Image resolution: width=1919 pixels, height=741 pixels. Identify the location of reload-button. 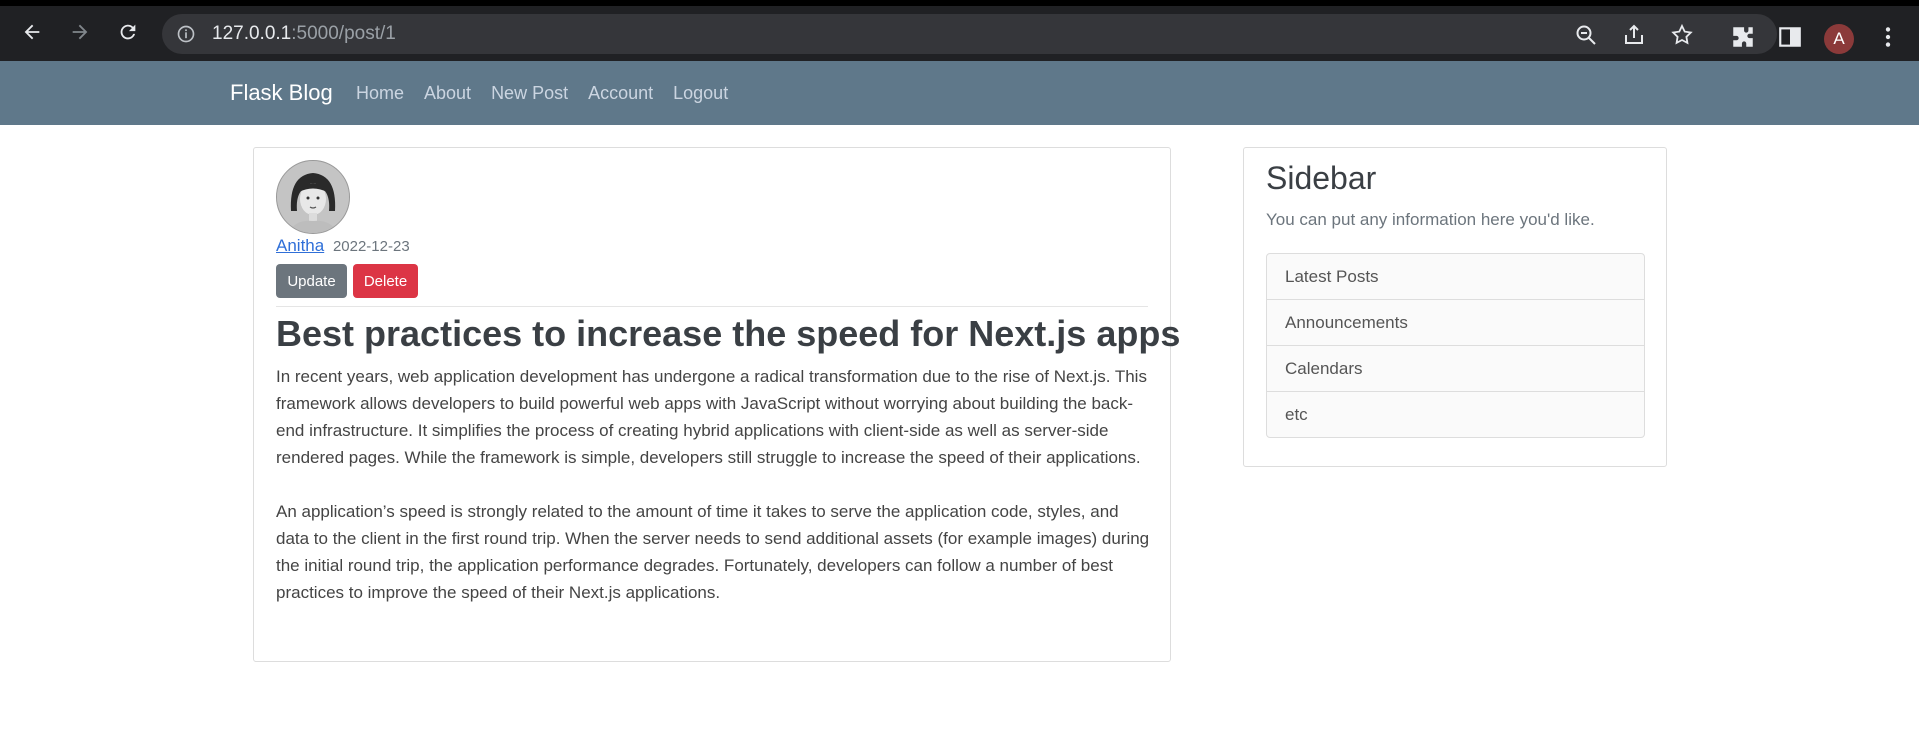
(128, 32).